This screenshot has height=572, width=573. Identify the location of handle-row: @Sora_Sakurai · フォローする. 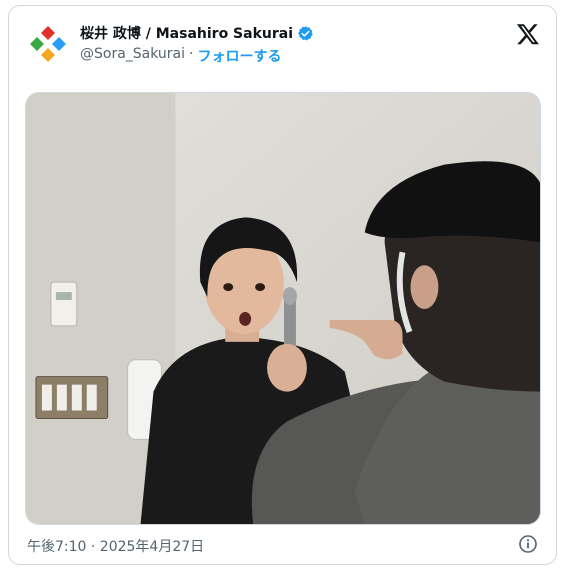
(180, 56).